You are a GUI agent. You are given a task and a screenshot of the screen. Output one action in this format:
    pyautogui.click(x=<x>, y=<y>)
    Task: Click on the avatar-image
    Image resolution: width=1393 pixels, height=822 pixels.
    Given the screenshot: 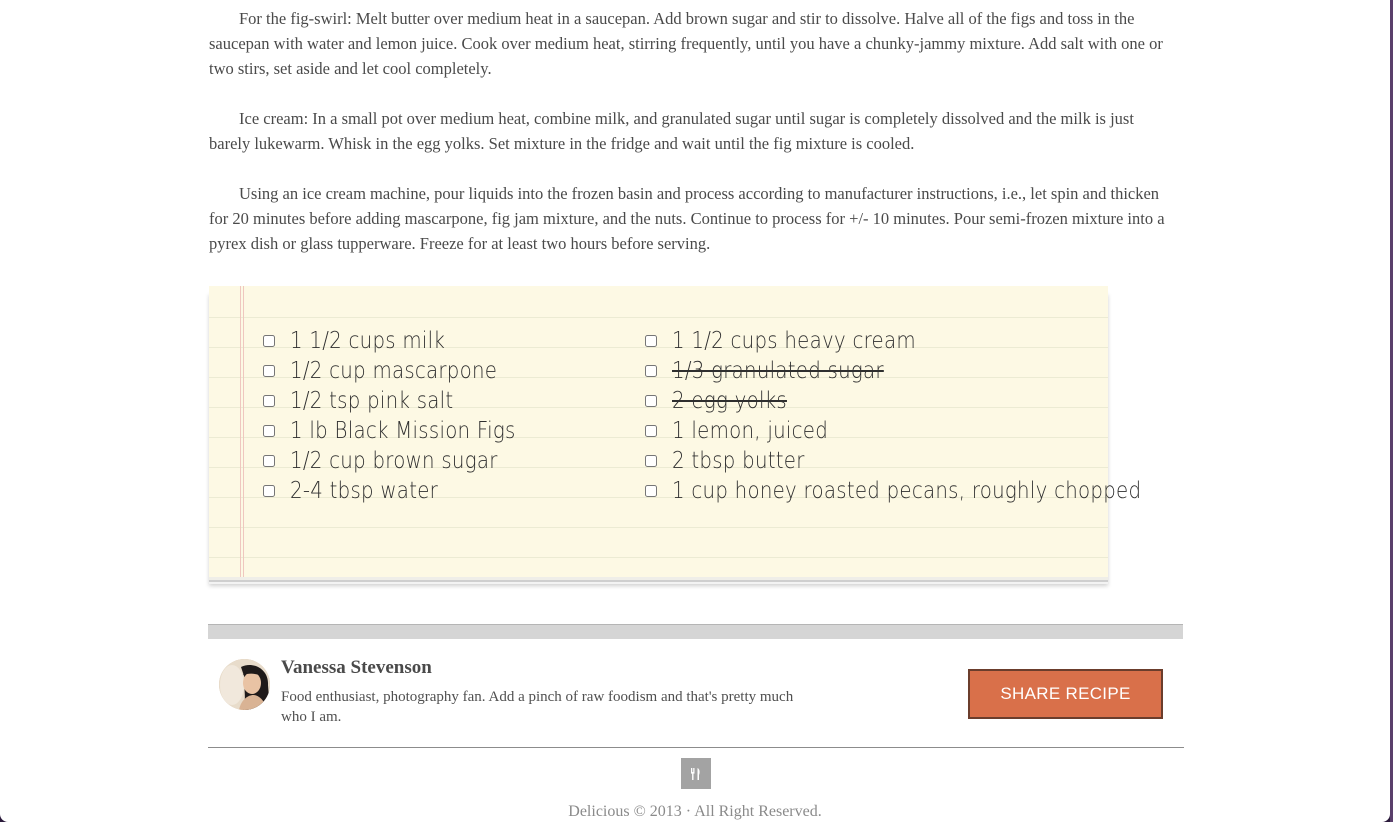 What is the action you would take?
    pyautogui.click(x=244, y=684)
    